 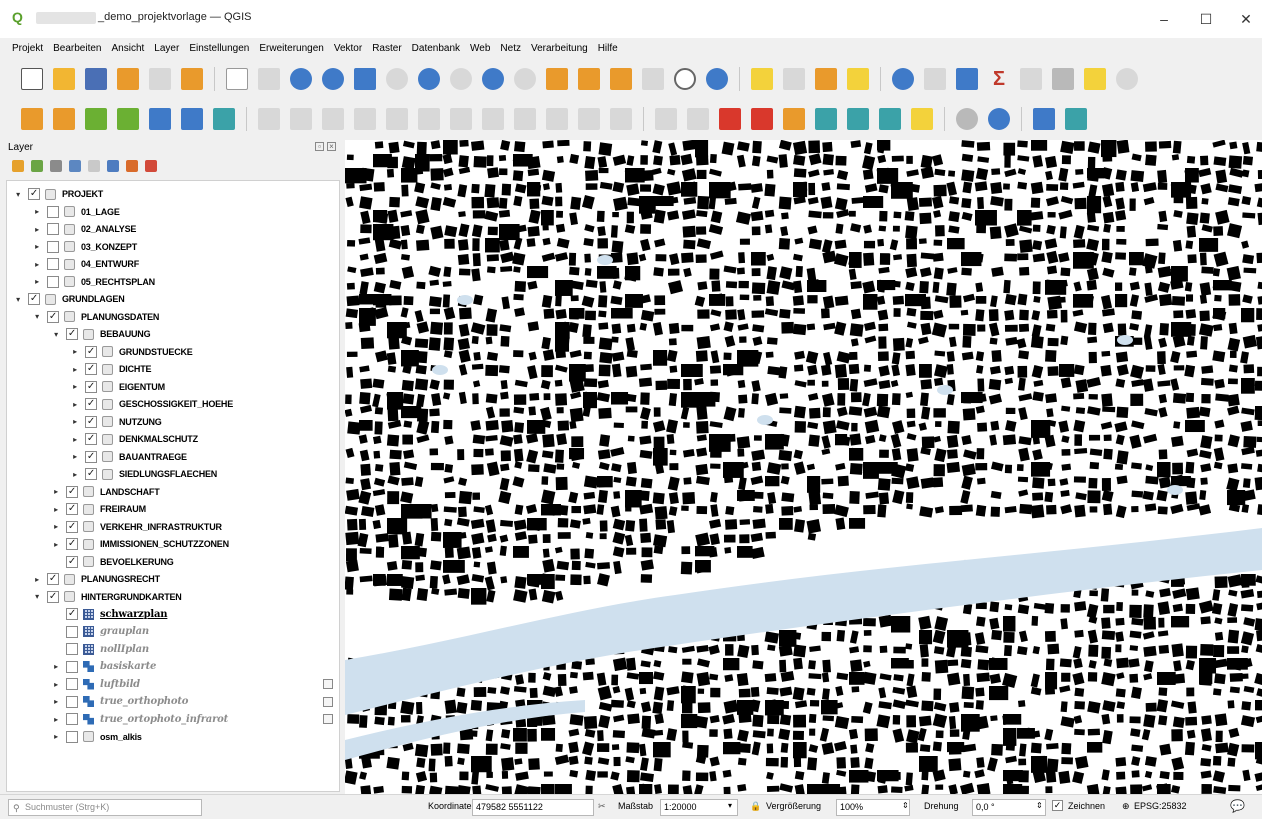 I want to click on layer-tree-item: ▾ ✓ HINTERGRUNDKARTEN, so click(x=107, y=597).